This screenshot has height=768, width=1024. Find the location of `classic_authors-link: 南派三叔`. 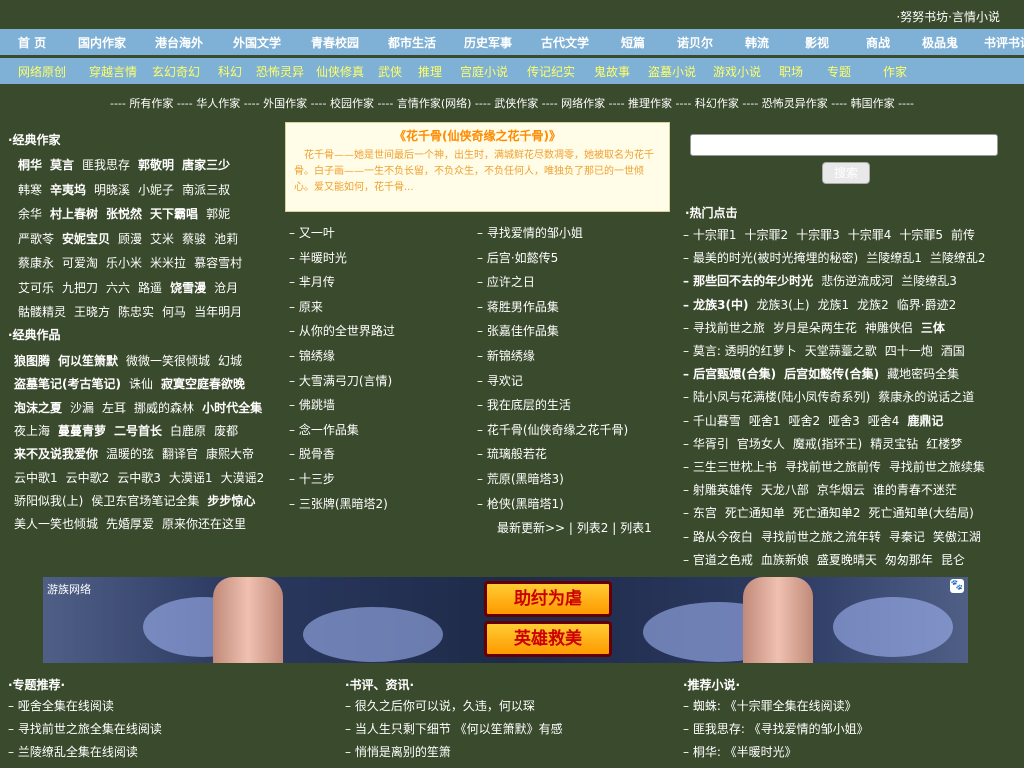

classic_authors-link: 南派三叔 is located at coordinates (206, 190).